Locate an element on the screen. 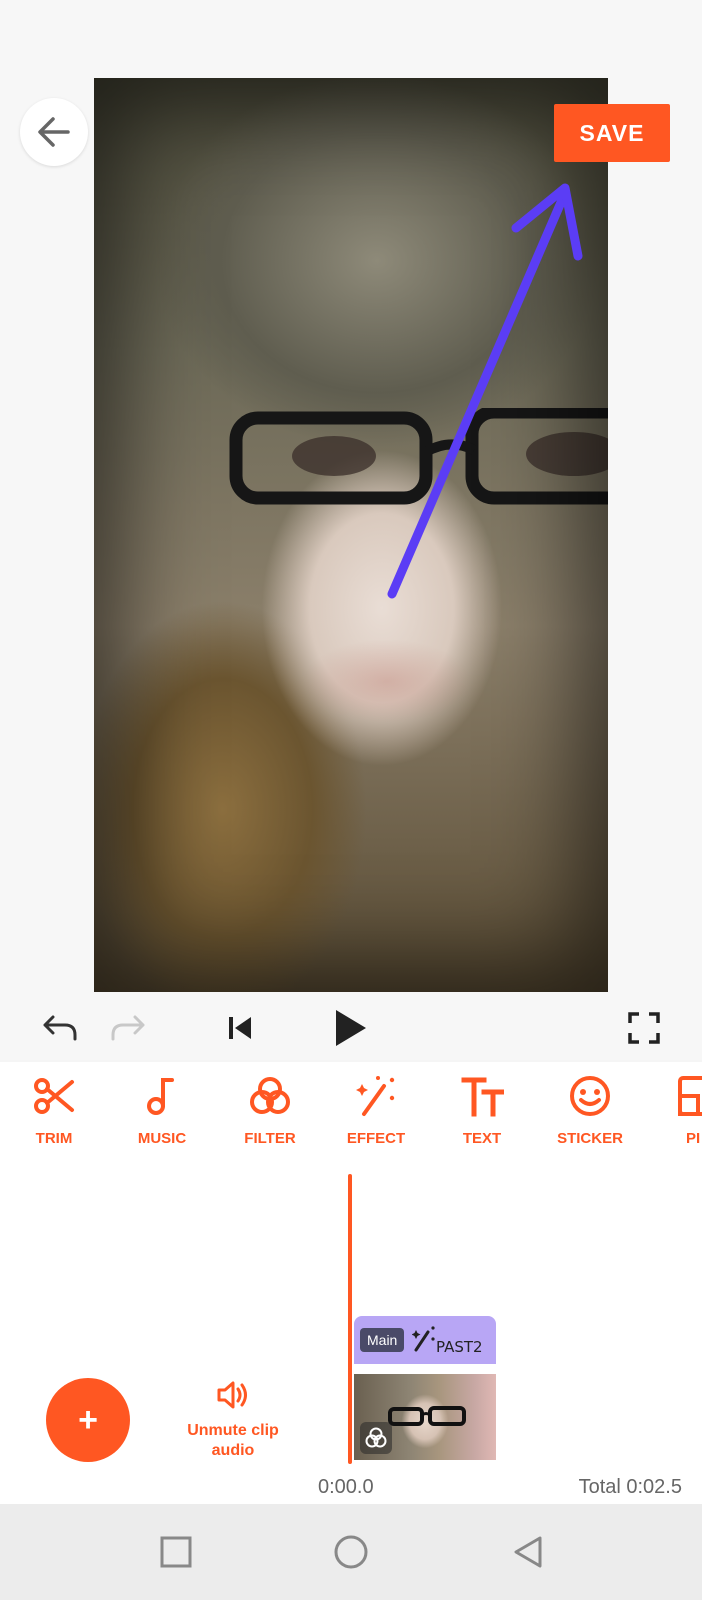  tool-sticker: STICKER is located at coordinates (590, 1122).